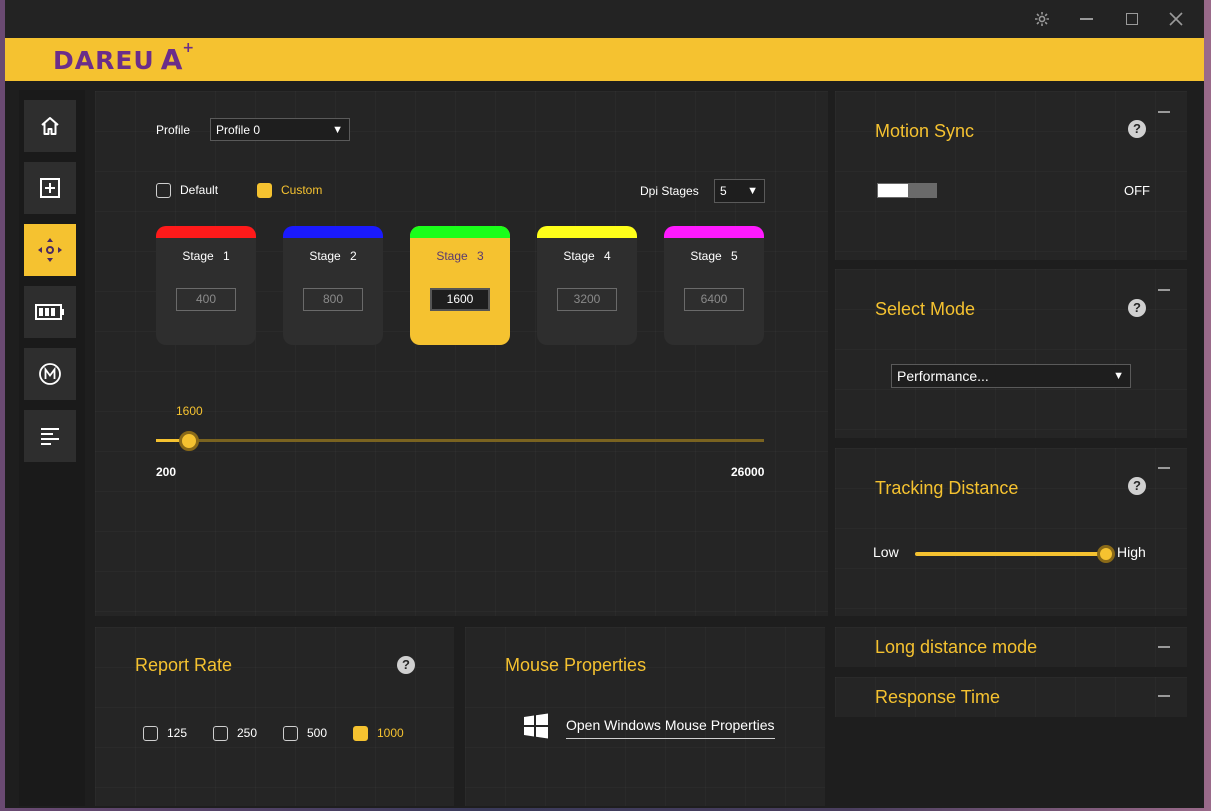  Describe the element at coordinates (238, 129) in the screenshot. I see `profile-value: Profile 0` at that location.